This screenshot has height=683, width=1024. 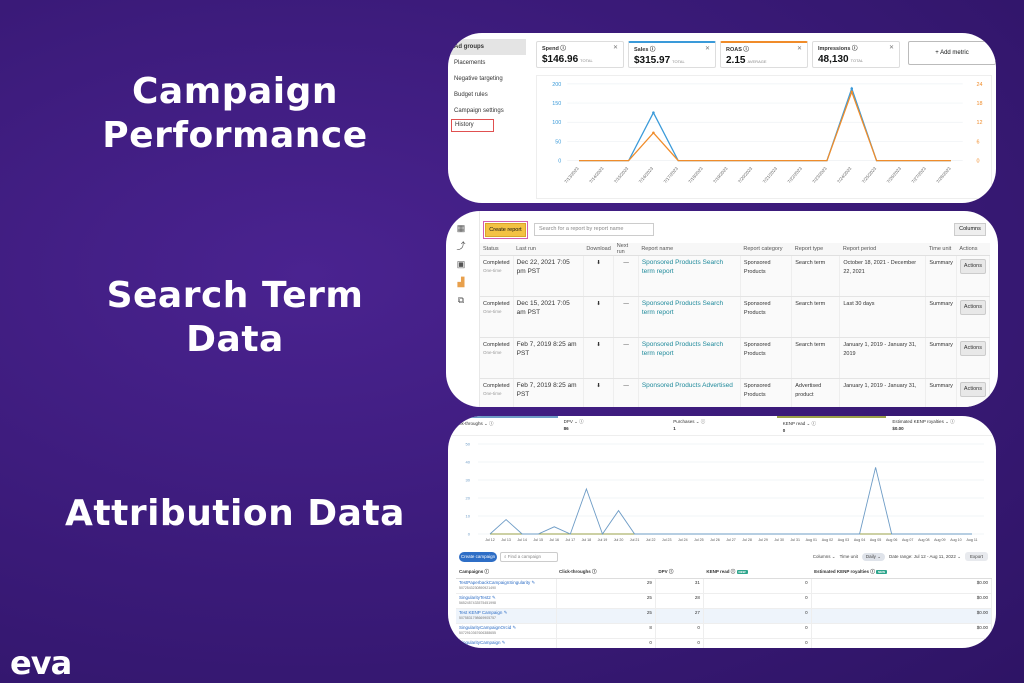 I want to click on x-tick-label: Aug 03, so click(x=843, y=540).